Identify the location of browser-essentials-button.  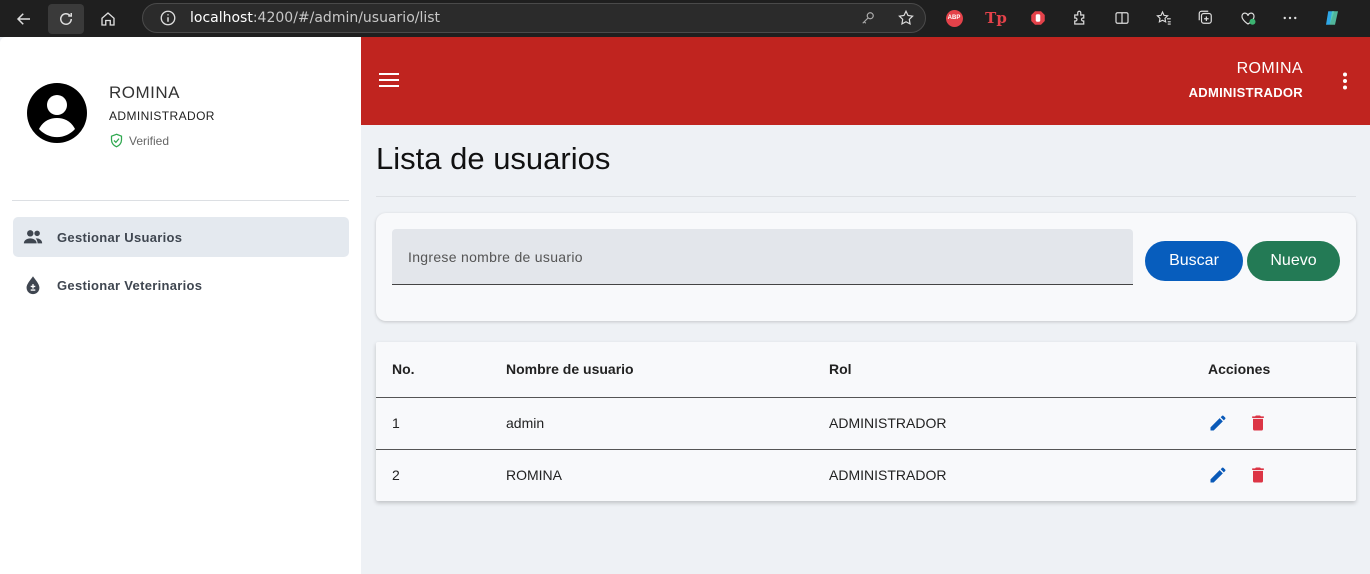
(1248, 18).